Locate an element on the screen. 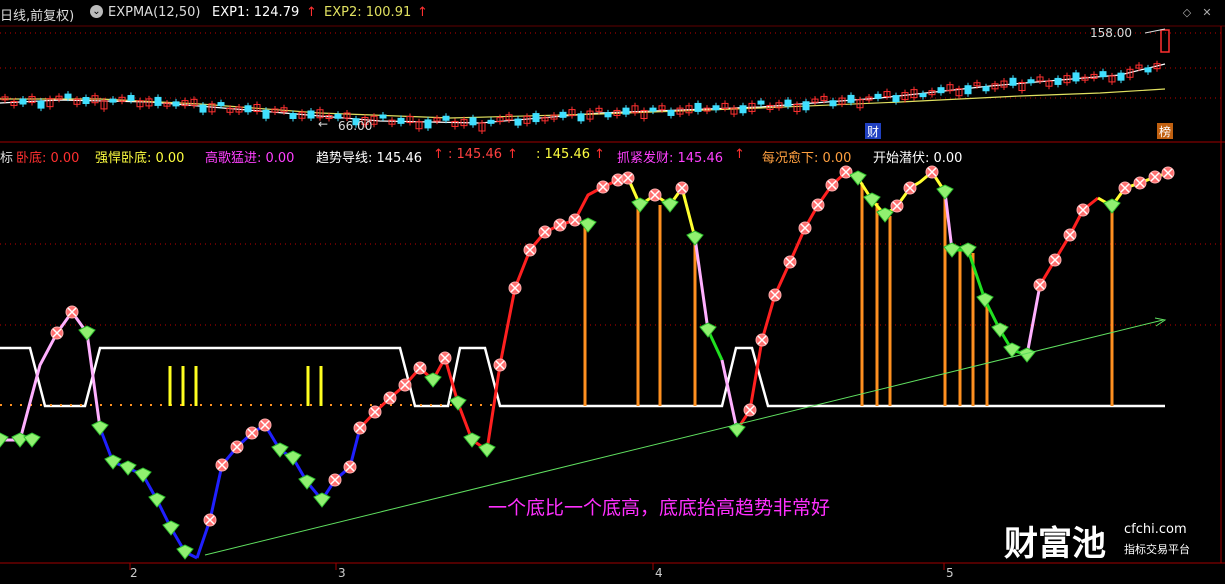 This screenshot has width=1225, height=584. x-label-4: 4 is located at coordinates (659, 573).